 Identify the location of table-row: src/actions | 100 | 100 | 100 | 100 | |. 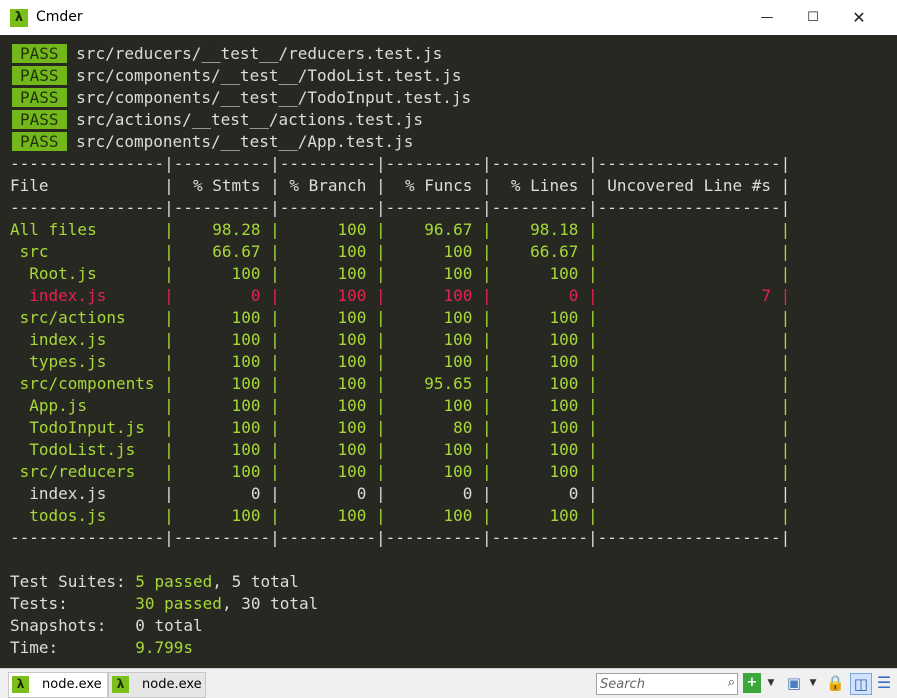
(400, 317).